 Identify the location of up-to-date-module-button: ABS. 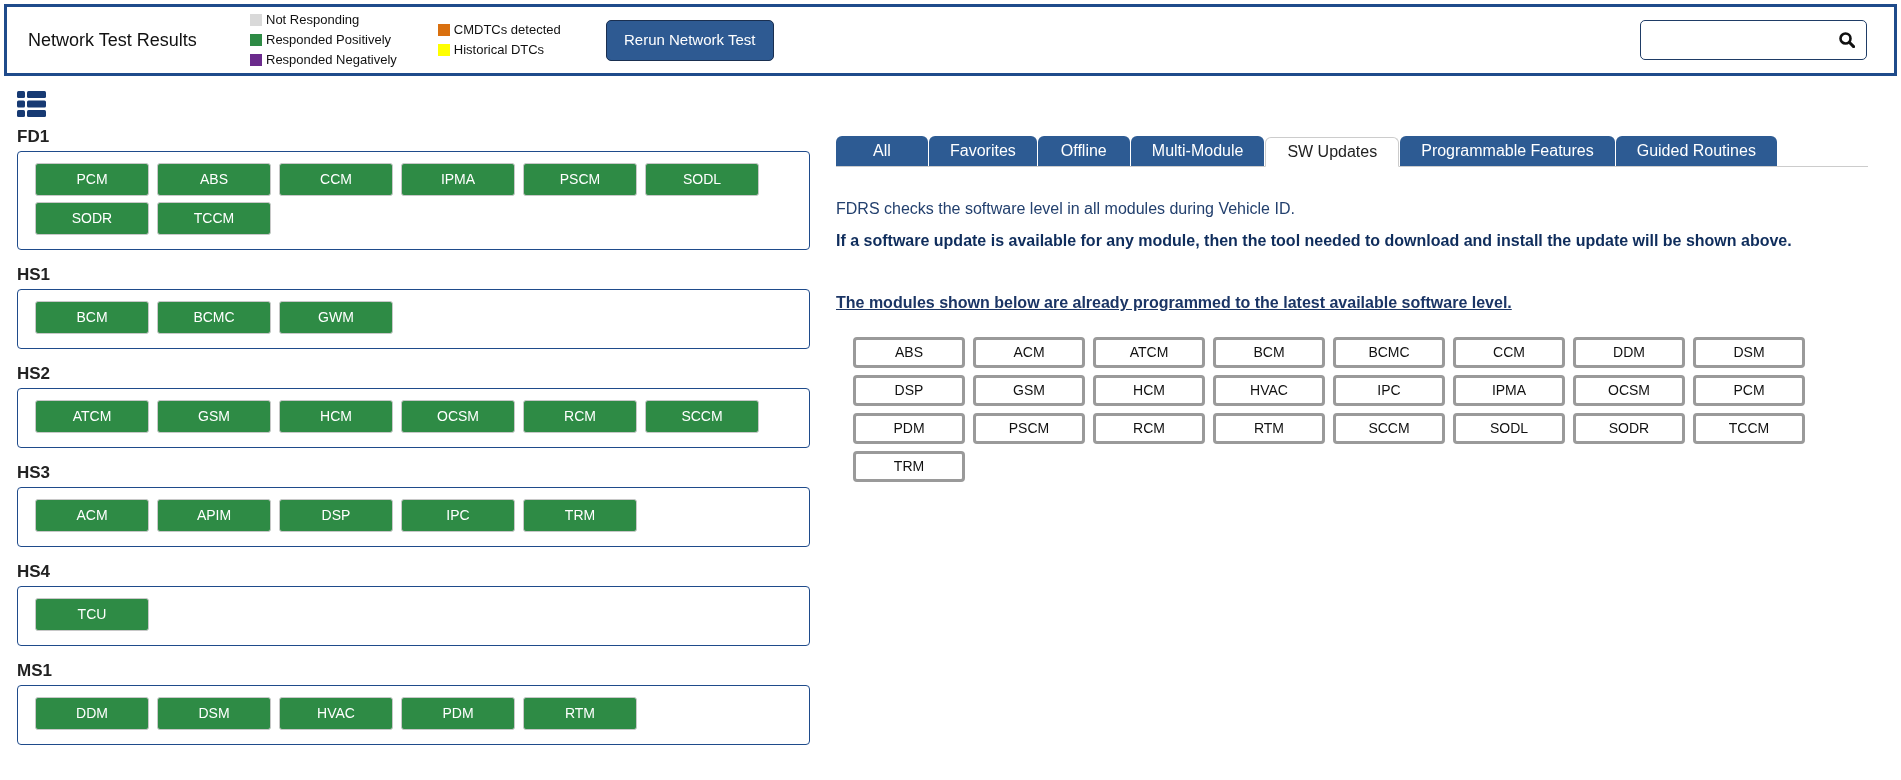
(909, 352).